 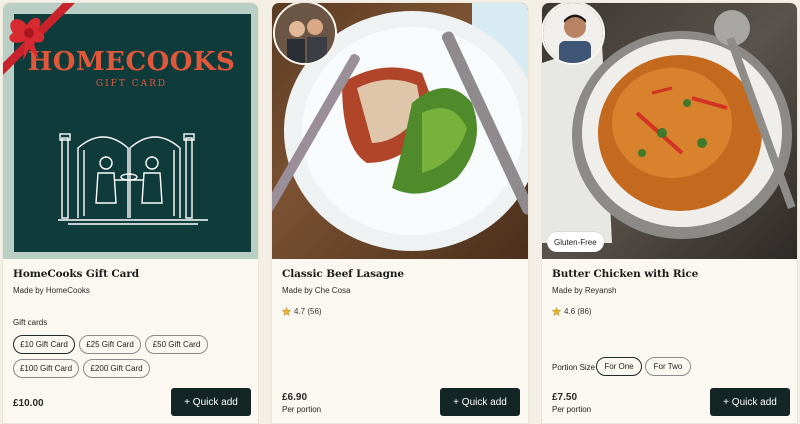 What do you see at coordinates (44, 344) in the screenshot?
I see `option-10-gift-card: £10 Gift Card` at bounding box center [44, 344].